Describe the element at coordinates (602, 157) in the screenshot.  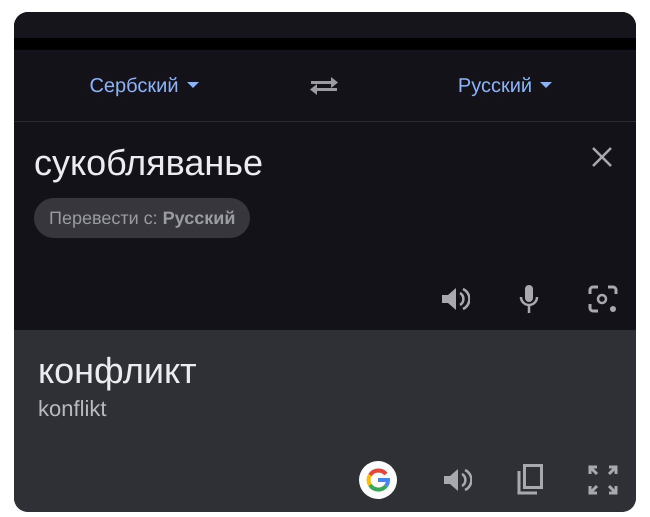
I see `close-icon` at that location.